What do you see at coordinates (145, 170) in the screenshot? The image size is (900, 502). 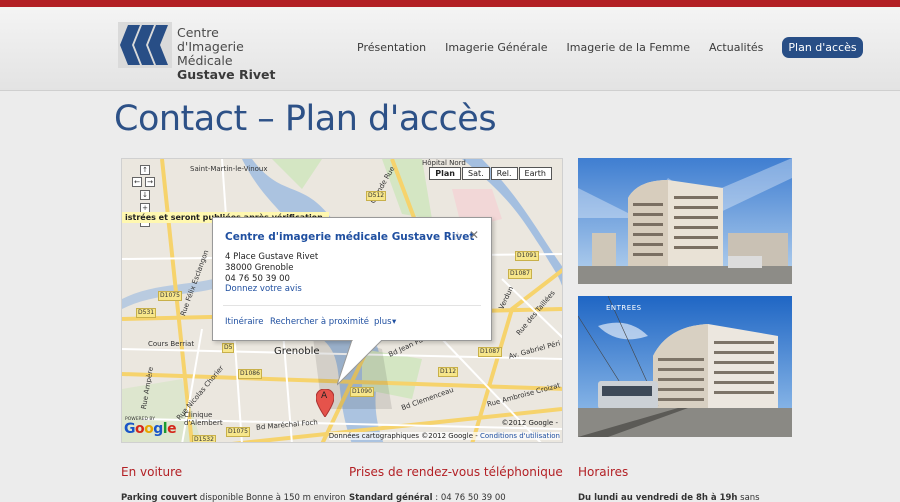 I see `pan-up-icon: ↑` at bounding box center [145, 170].